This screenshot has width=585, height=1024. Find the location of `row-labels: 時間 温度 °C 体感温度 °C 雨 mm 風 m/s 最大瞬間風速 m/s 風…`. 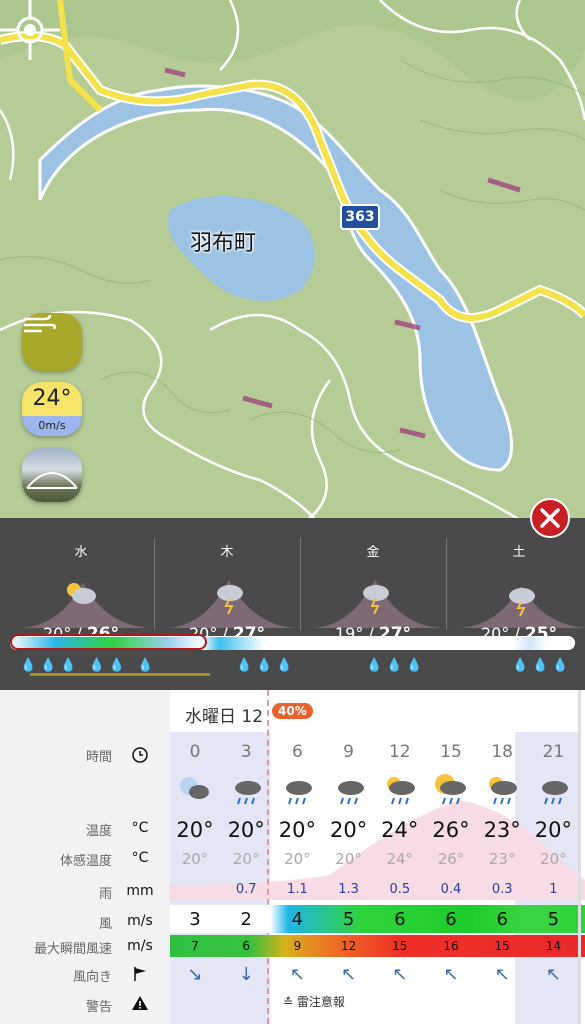

row-labels: 時間 温度 °C 体感温度 °C 雨 mm 風 m/s 最大瞬間風速 m/s 風… is located at coordinates (85, 857).